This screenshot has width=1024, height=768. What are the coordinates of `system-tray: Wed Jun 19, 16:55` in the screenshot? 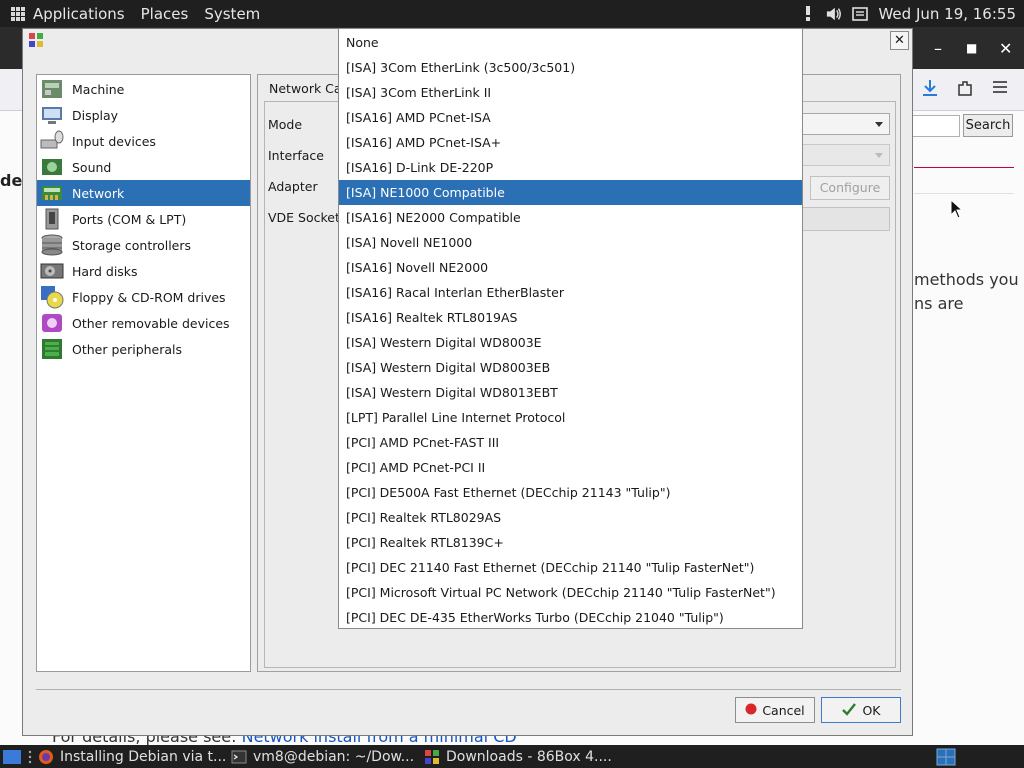 It's located at (908, 13).